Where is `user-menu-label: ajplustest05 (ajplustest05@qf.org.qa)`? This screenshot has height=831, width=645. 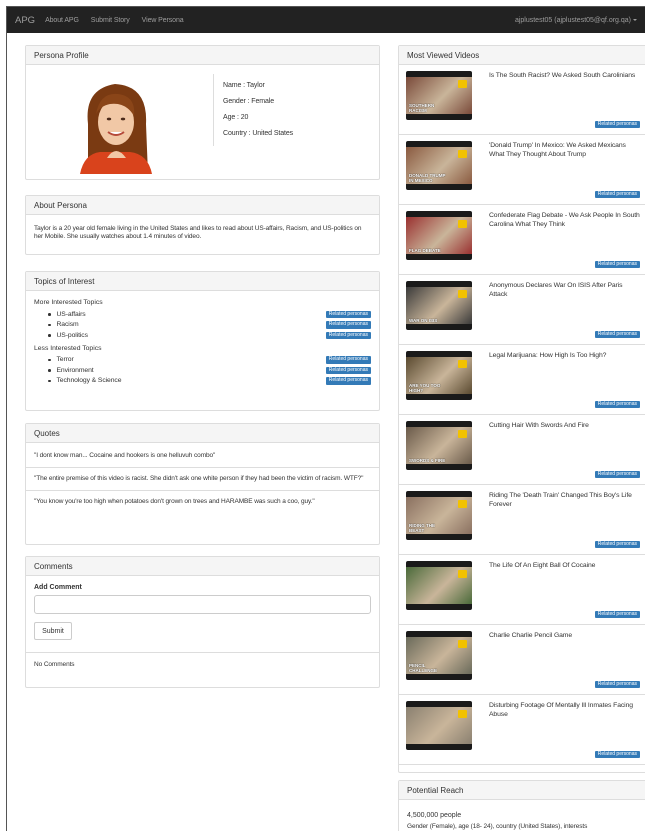
user-menu-label: ajplustest05 (ajplustest05@qf.org.qa) is located at coordinates (572, 20).